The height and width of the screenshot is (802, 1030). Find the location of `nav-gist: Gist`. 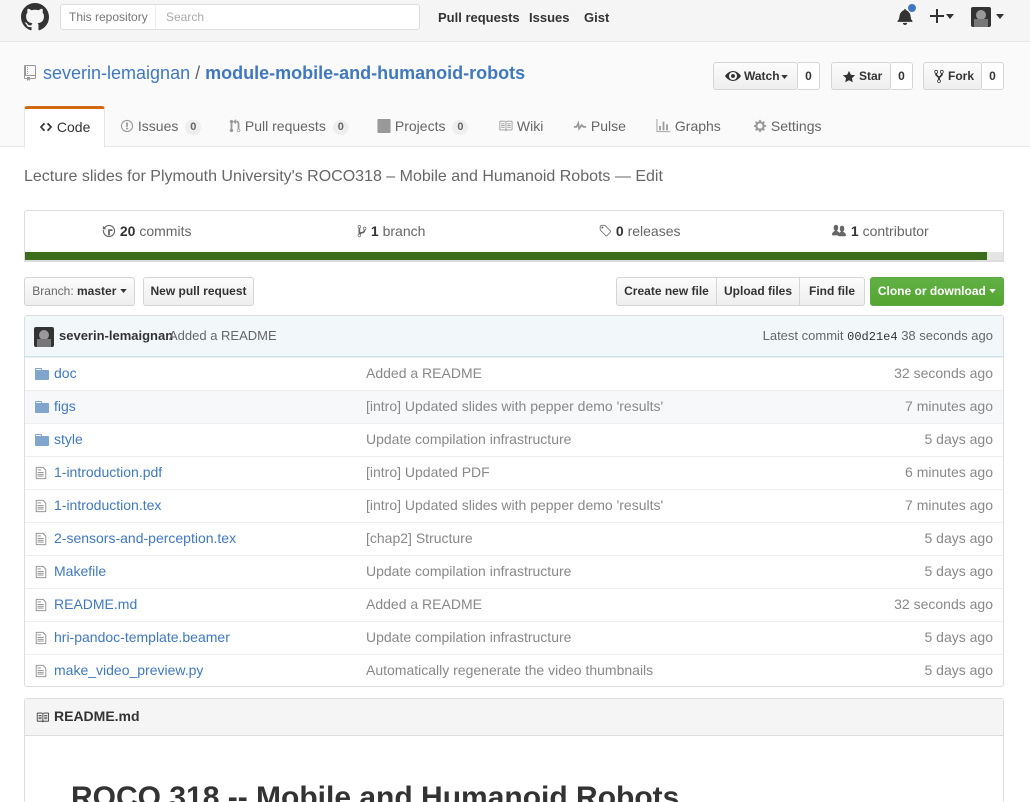

nav-gist: Gist is located at coordinates (596, 17).